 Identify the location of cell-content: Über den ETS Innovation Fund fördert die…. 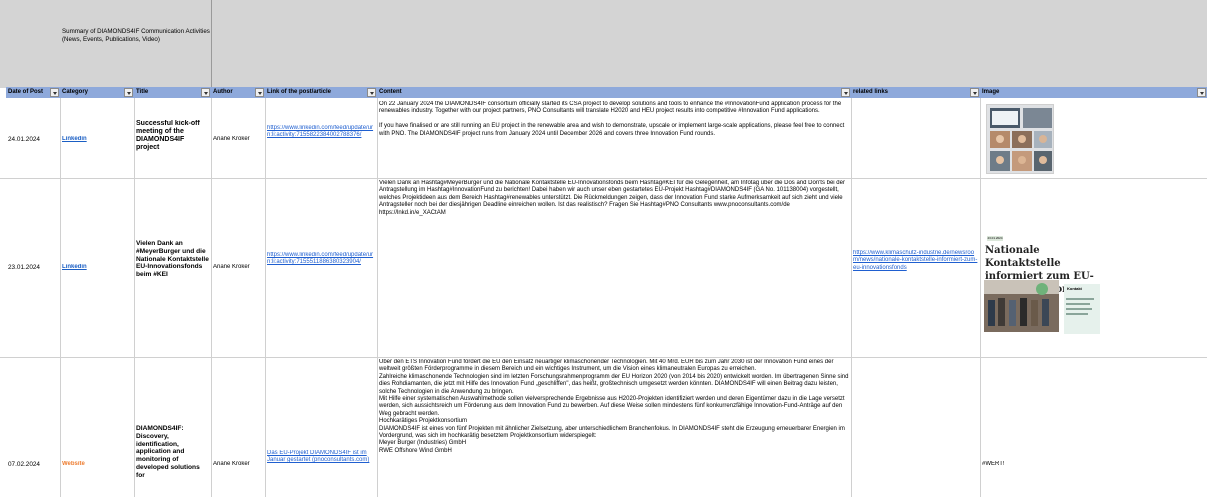
(614, 428).